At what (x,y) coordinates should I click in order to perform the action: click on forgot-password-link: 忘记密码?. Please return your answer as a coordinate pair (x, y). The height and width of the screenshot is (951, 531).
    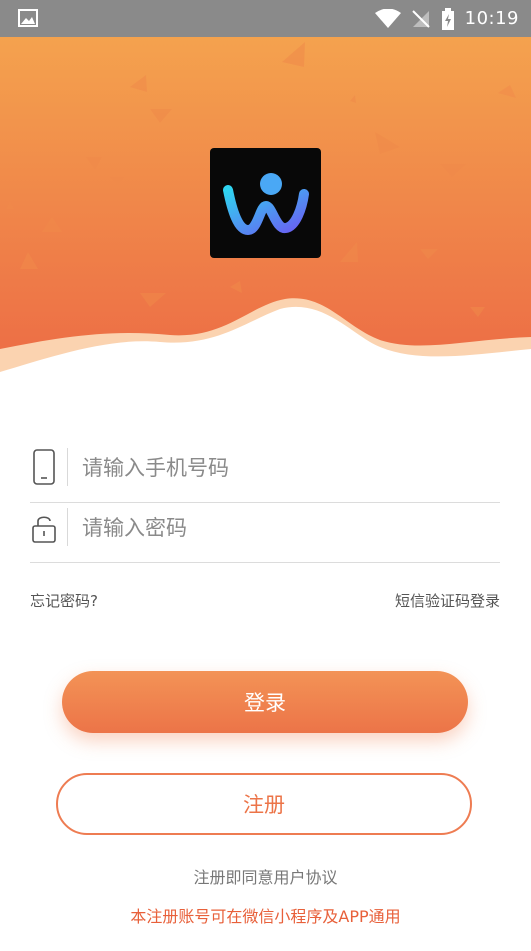
    Looking at the image, I should click on (64, 600).